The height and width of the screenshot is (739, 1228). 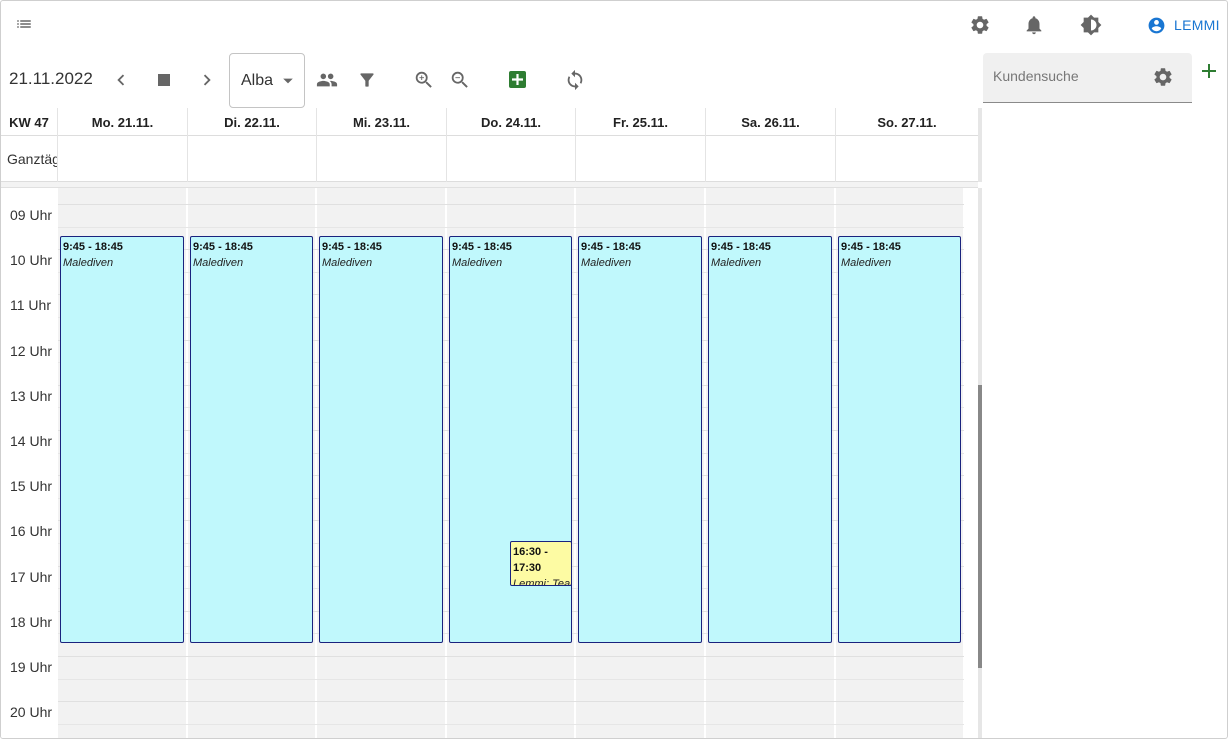 I want to click on day-header: Di. 22.11., so click(x=252, y=122).